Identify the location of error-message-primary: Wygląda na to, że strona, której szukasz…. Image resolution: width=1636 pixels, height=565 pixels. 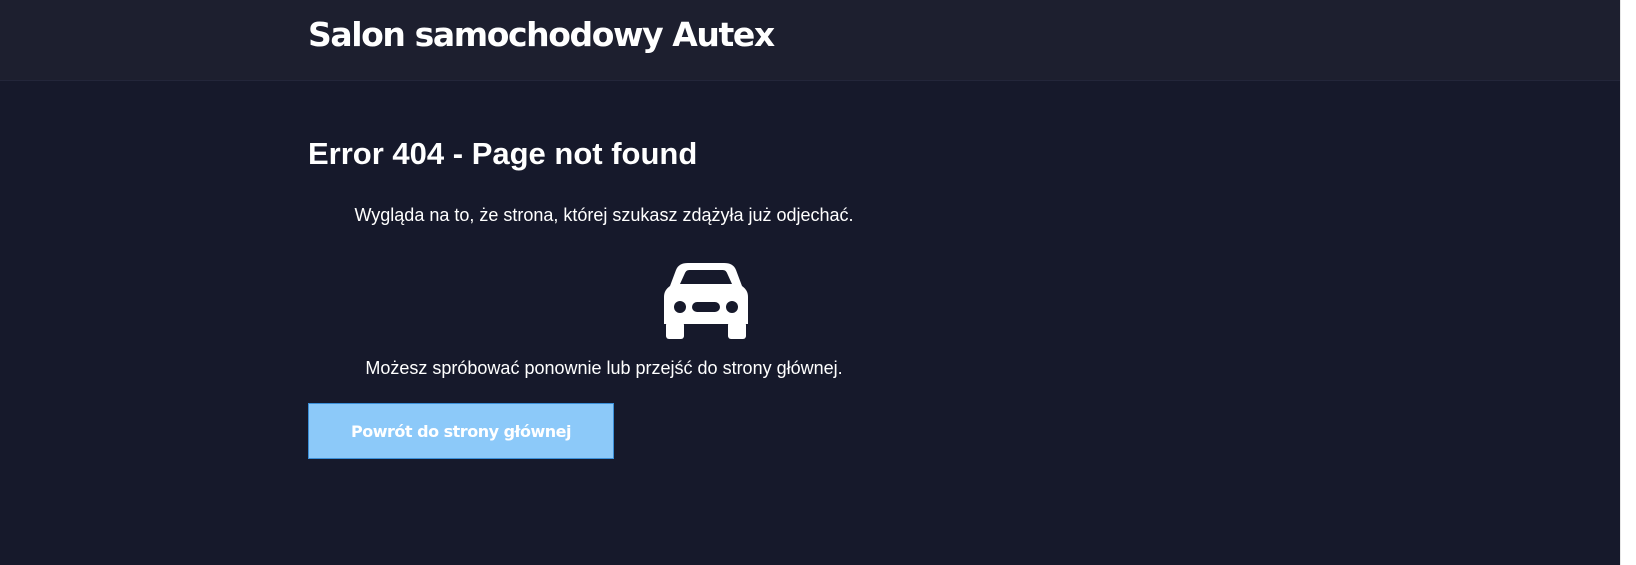
(604, 215).